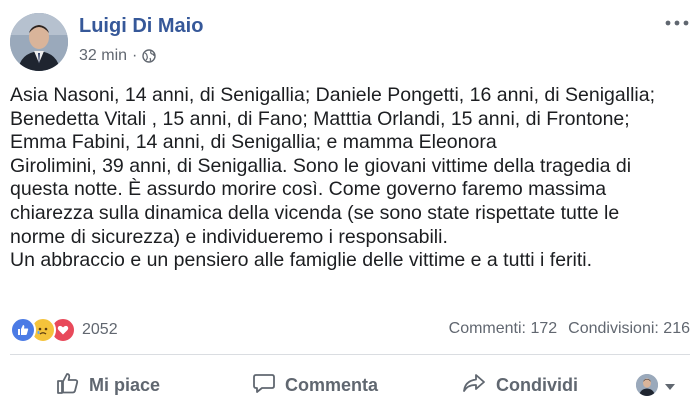  I want to click on post-meta: 32 min ·, so click(118, 56).